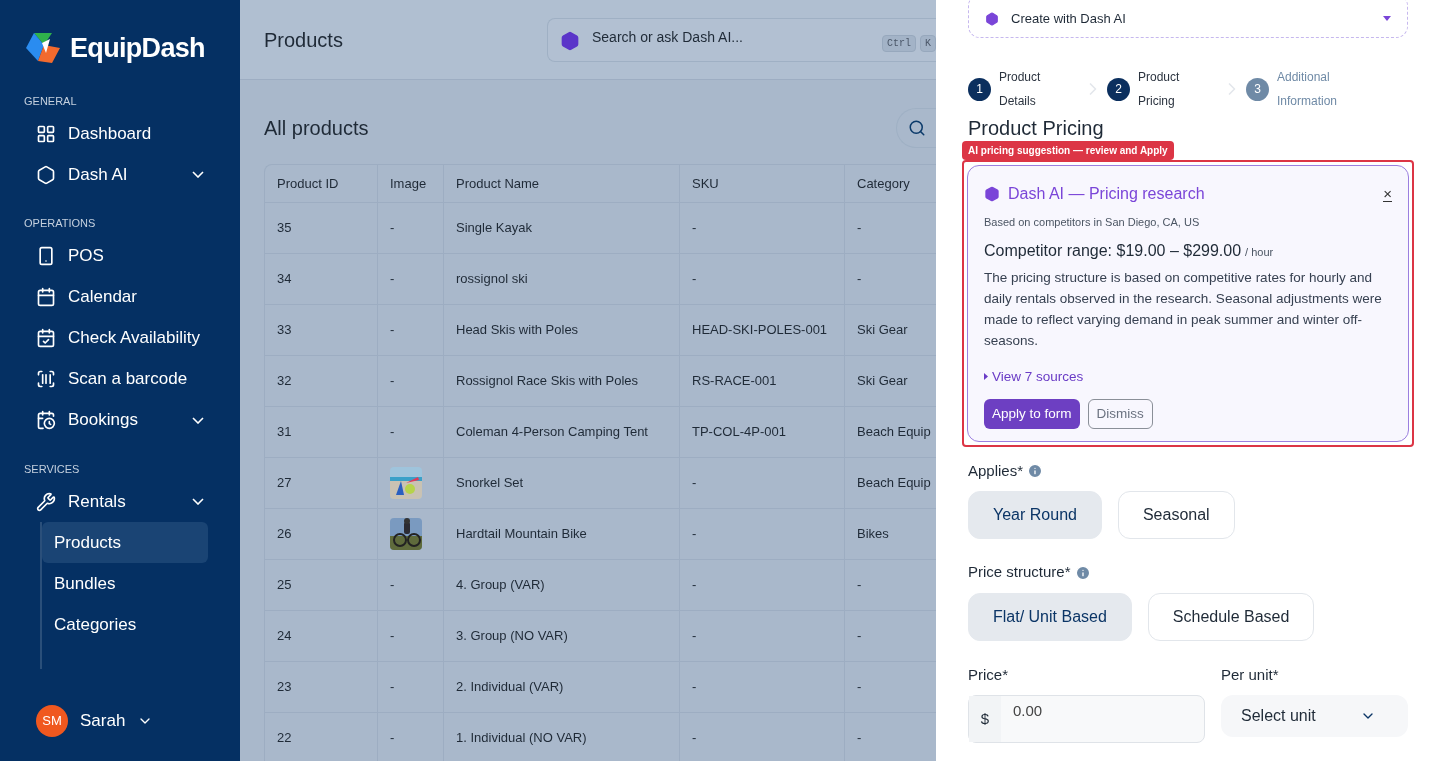 The width and height of the screenshot is (1440, 761). I want to click on option-toggle: Seasonal, so click(1176, 515).